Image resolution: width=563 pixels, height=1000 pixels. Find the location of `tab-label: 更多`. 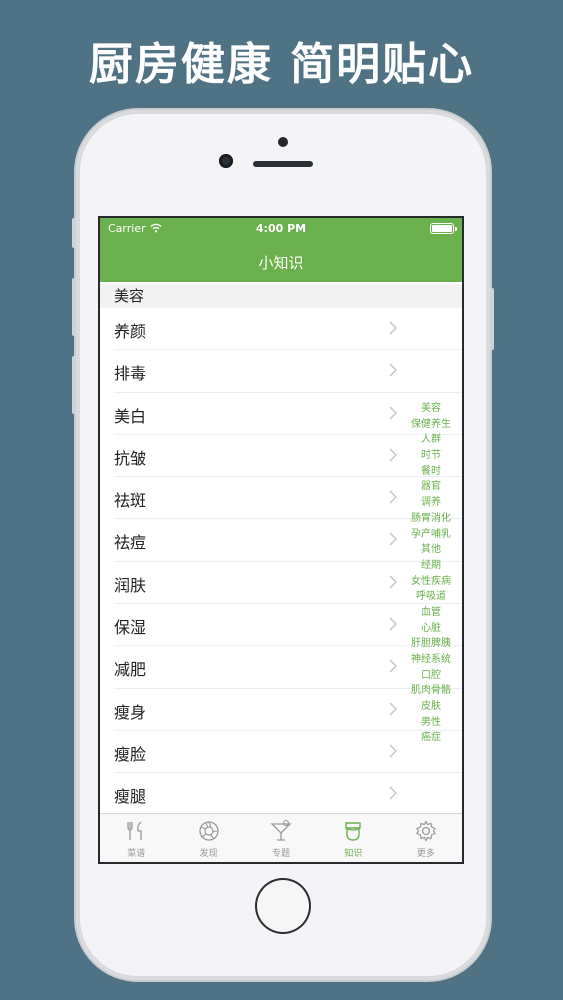

tab-label: 更多 is located at coordinates (425, 854).